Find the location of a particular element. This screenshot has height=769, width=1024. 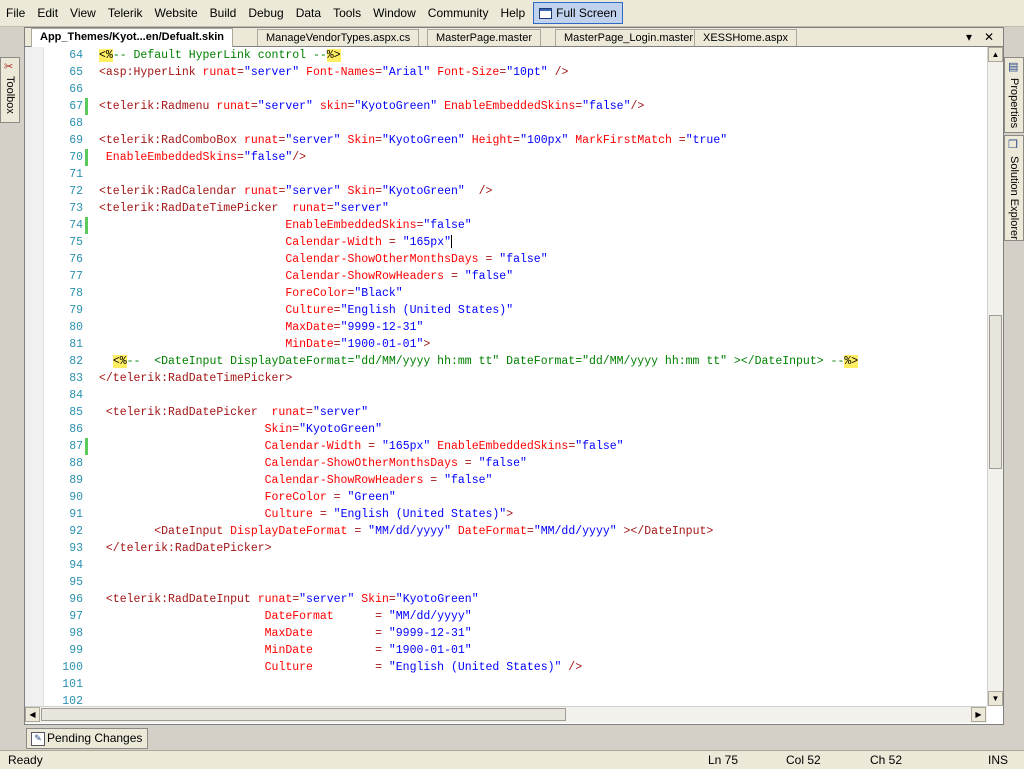

code-line: 77 Calendar-ShowRowHeaders = "false" is located at coordinates (505, 276).